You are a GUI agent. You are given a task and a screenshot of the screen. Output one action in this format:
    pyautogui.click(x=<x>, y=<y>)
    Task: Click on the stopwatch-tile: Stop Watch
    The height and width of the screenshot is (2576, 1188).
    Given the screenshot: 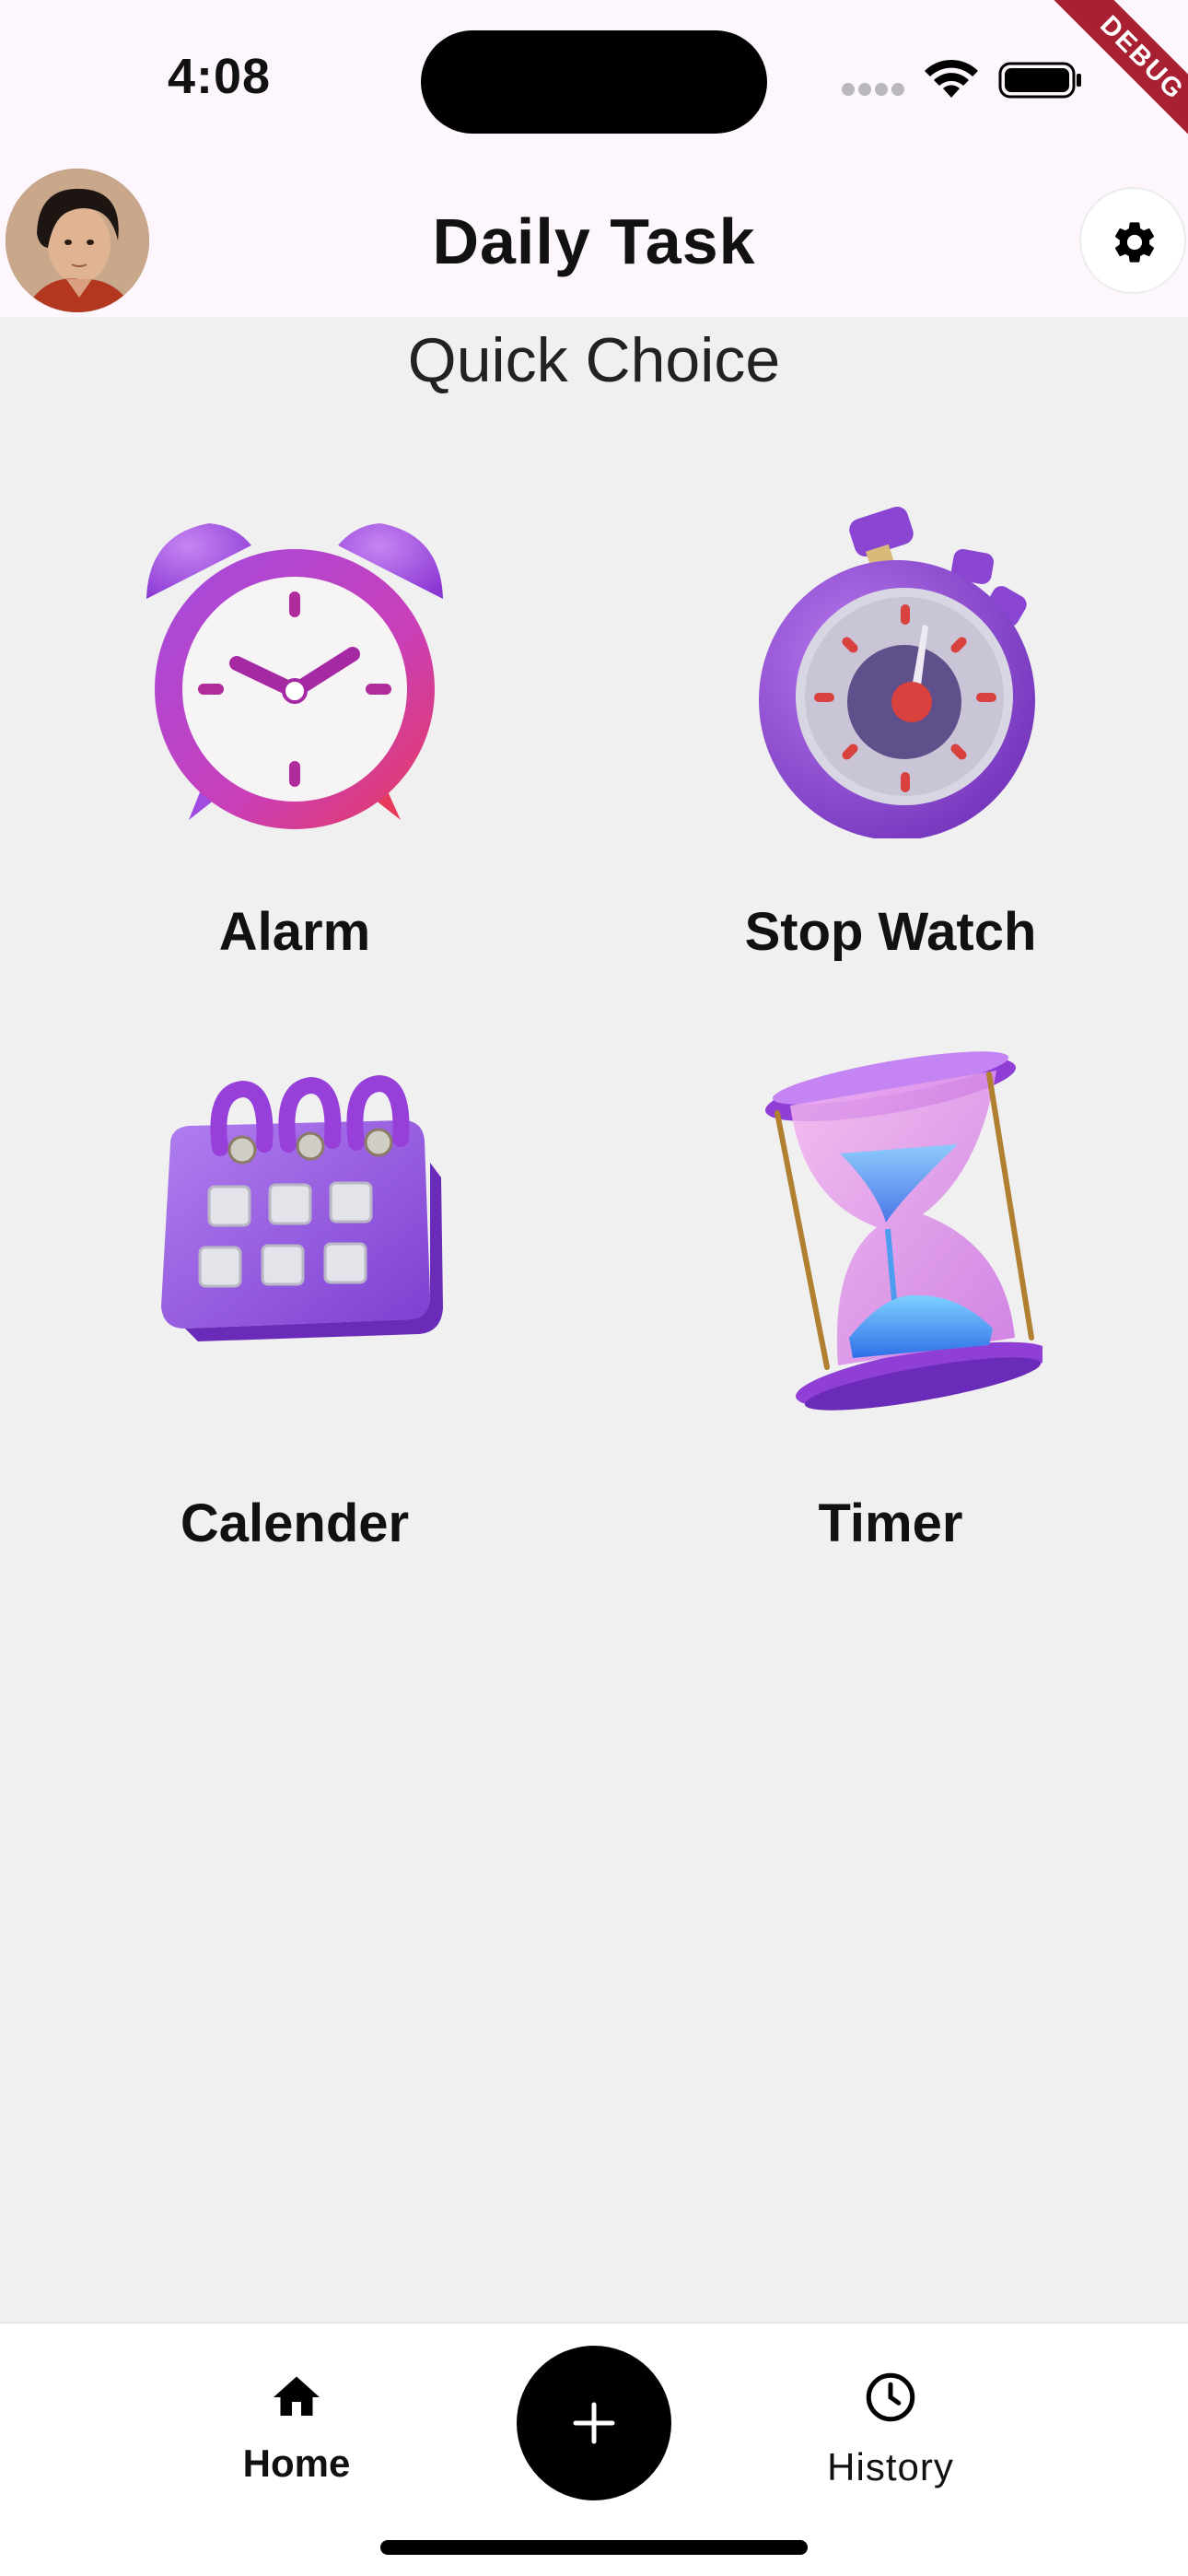 What is the action you would take?
    pyautogui.click(x=890, y=765)
    